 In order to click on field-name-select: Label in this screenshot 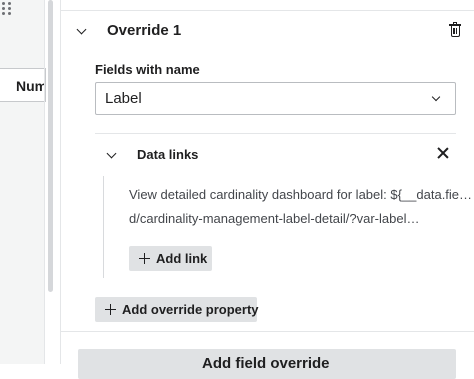, I will do `click(275, 98)`.